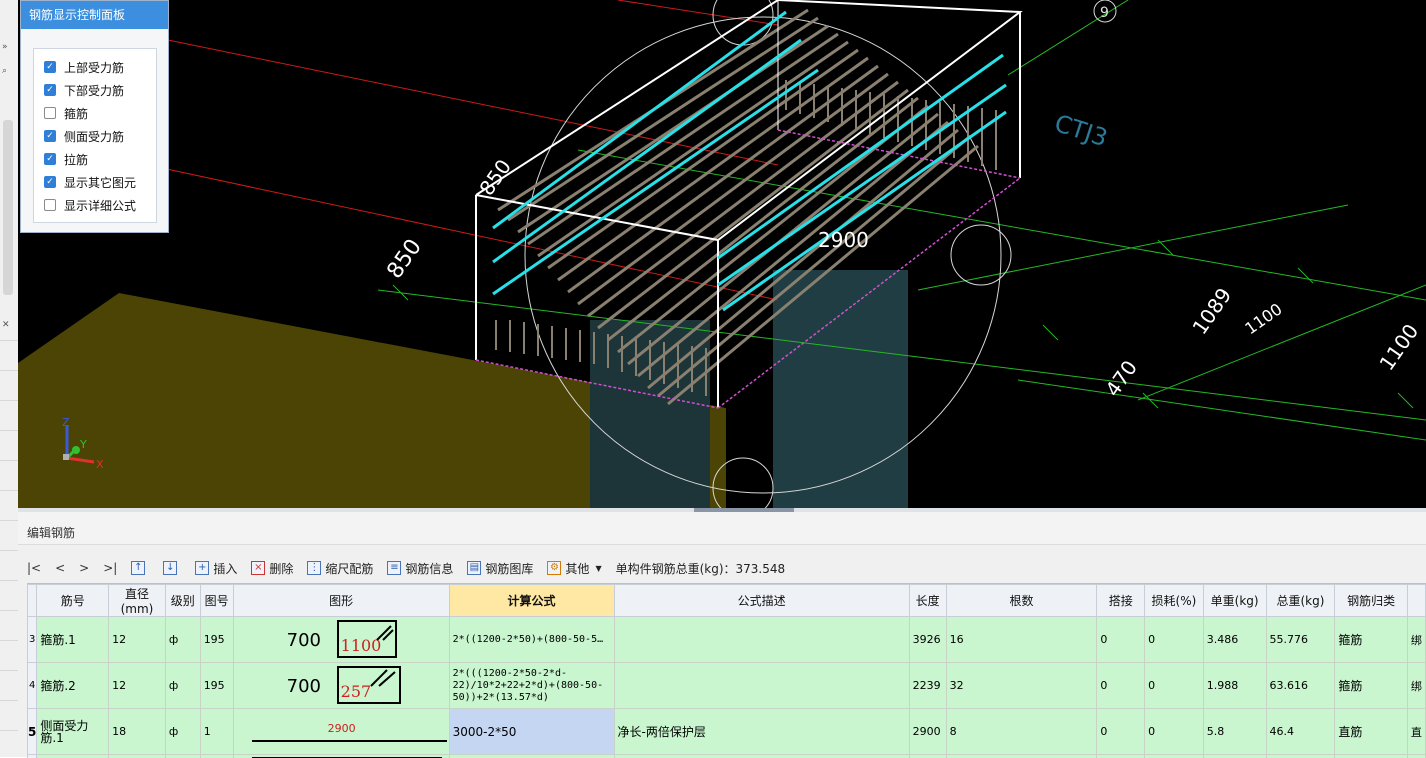  I want to click on next-button: >, so click(84, 568).